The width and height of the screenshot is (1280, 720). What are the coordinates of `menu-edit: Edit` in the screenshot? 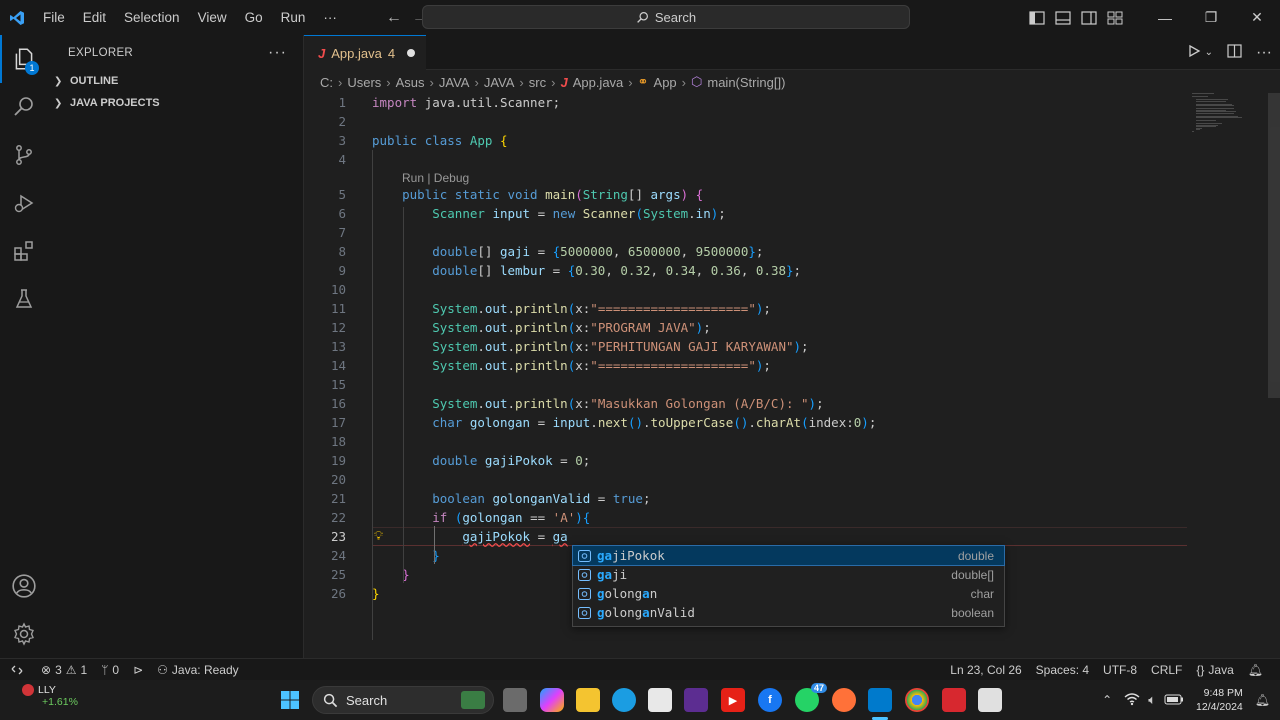 It's located at (94, 17).